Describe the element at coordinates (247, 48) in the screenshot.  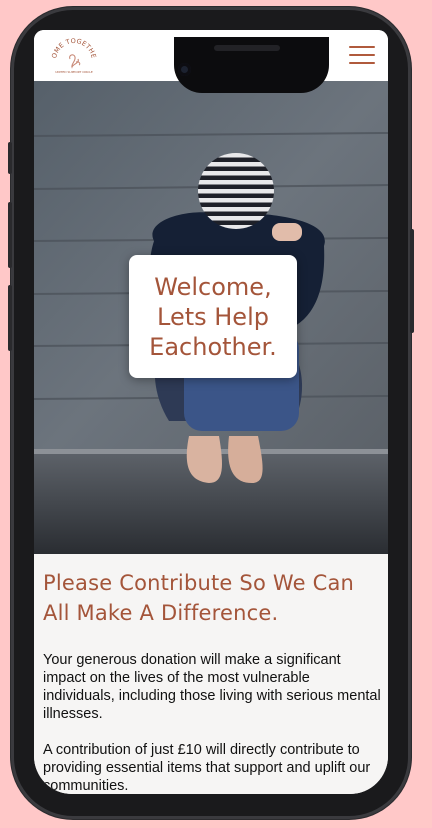
I see `speaker-grille` at that location.